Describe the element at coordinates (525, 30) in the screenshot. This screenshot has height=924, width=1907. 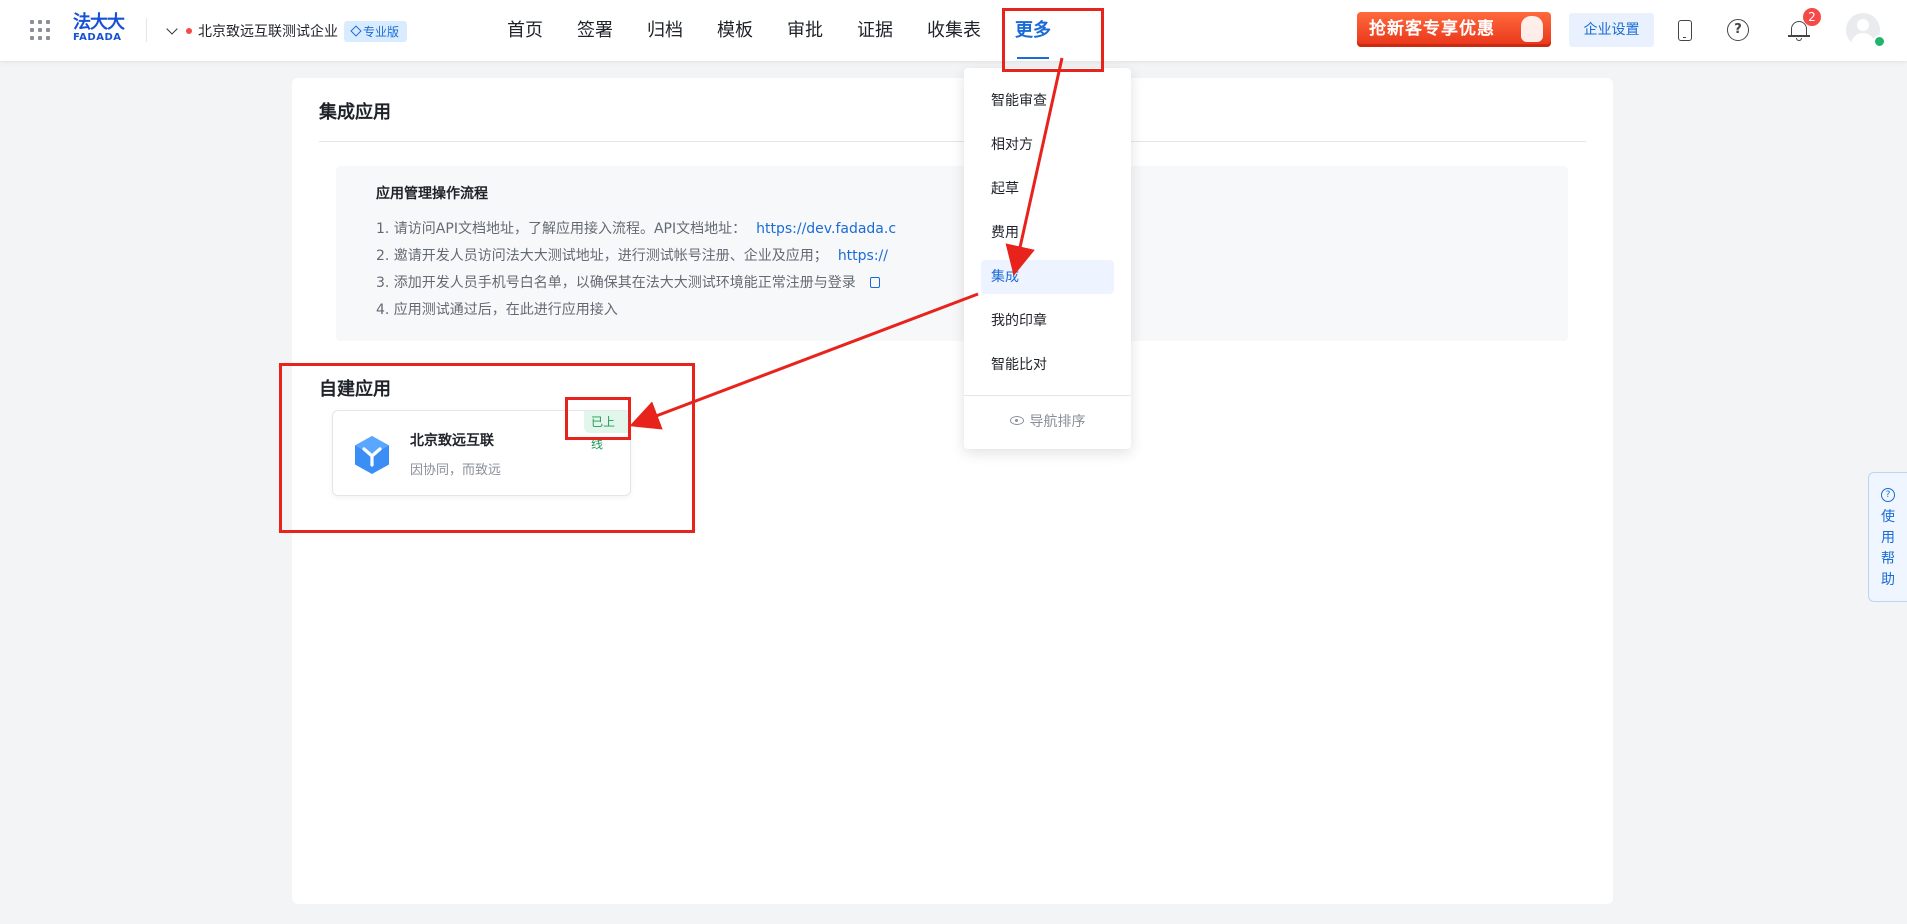
I see `nav-home: 首页` at that location.